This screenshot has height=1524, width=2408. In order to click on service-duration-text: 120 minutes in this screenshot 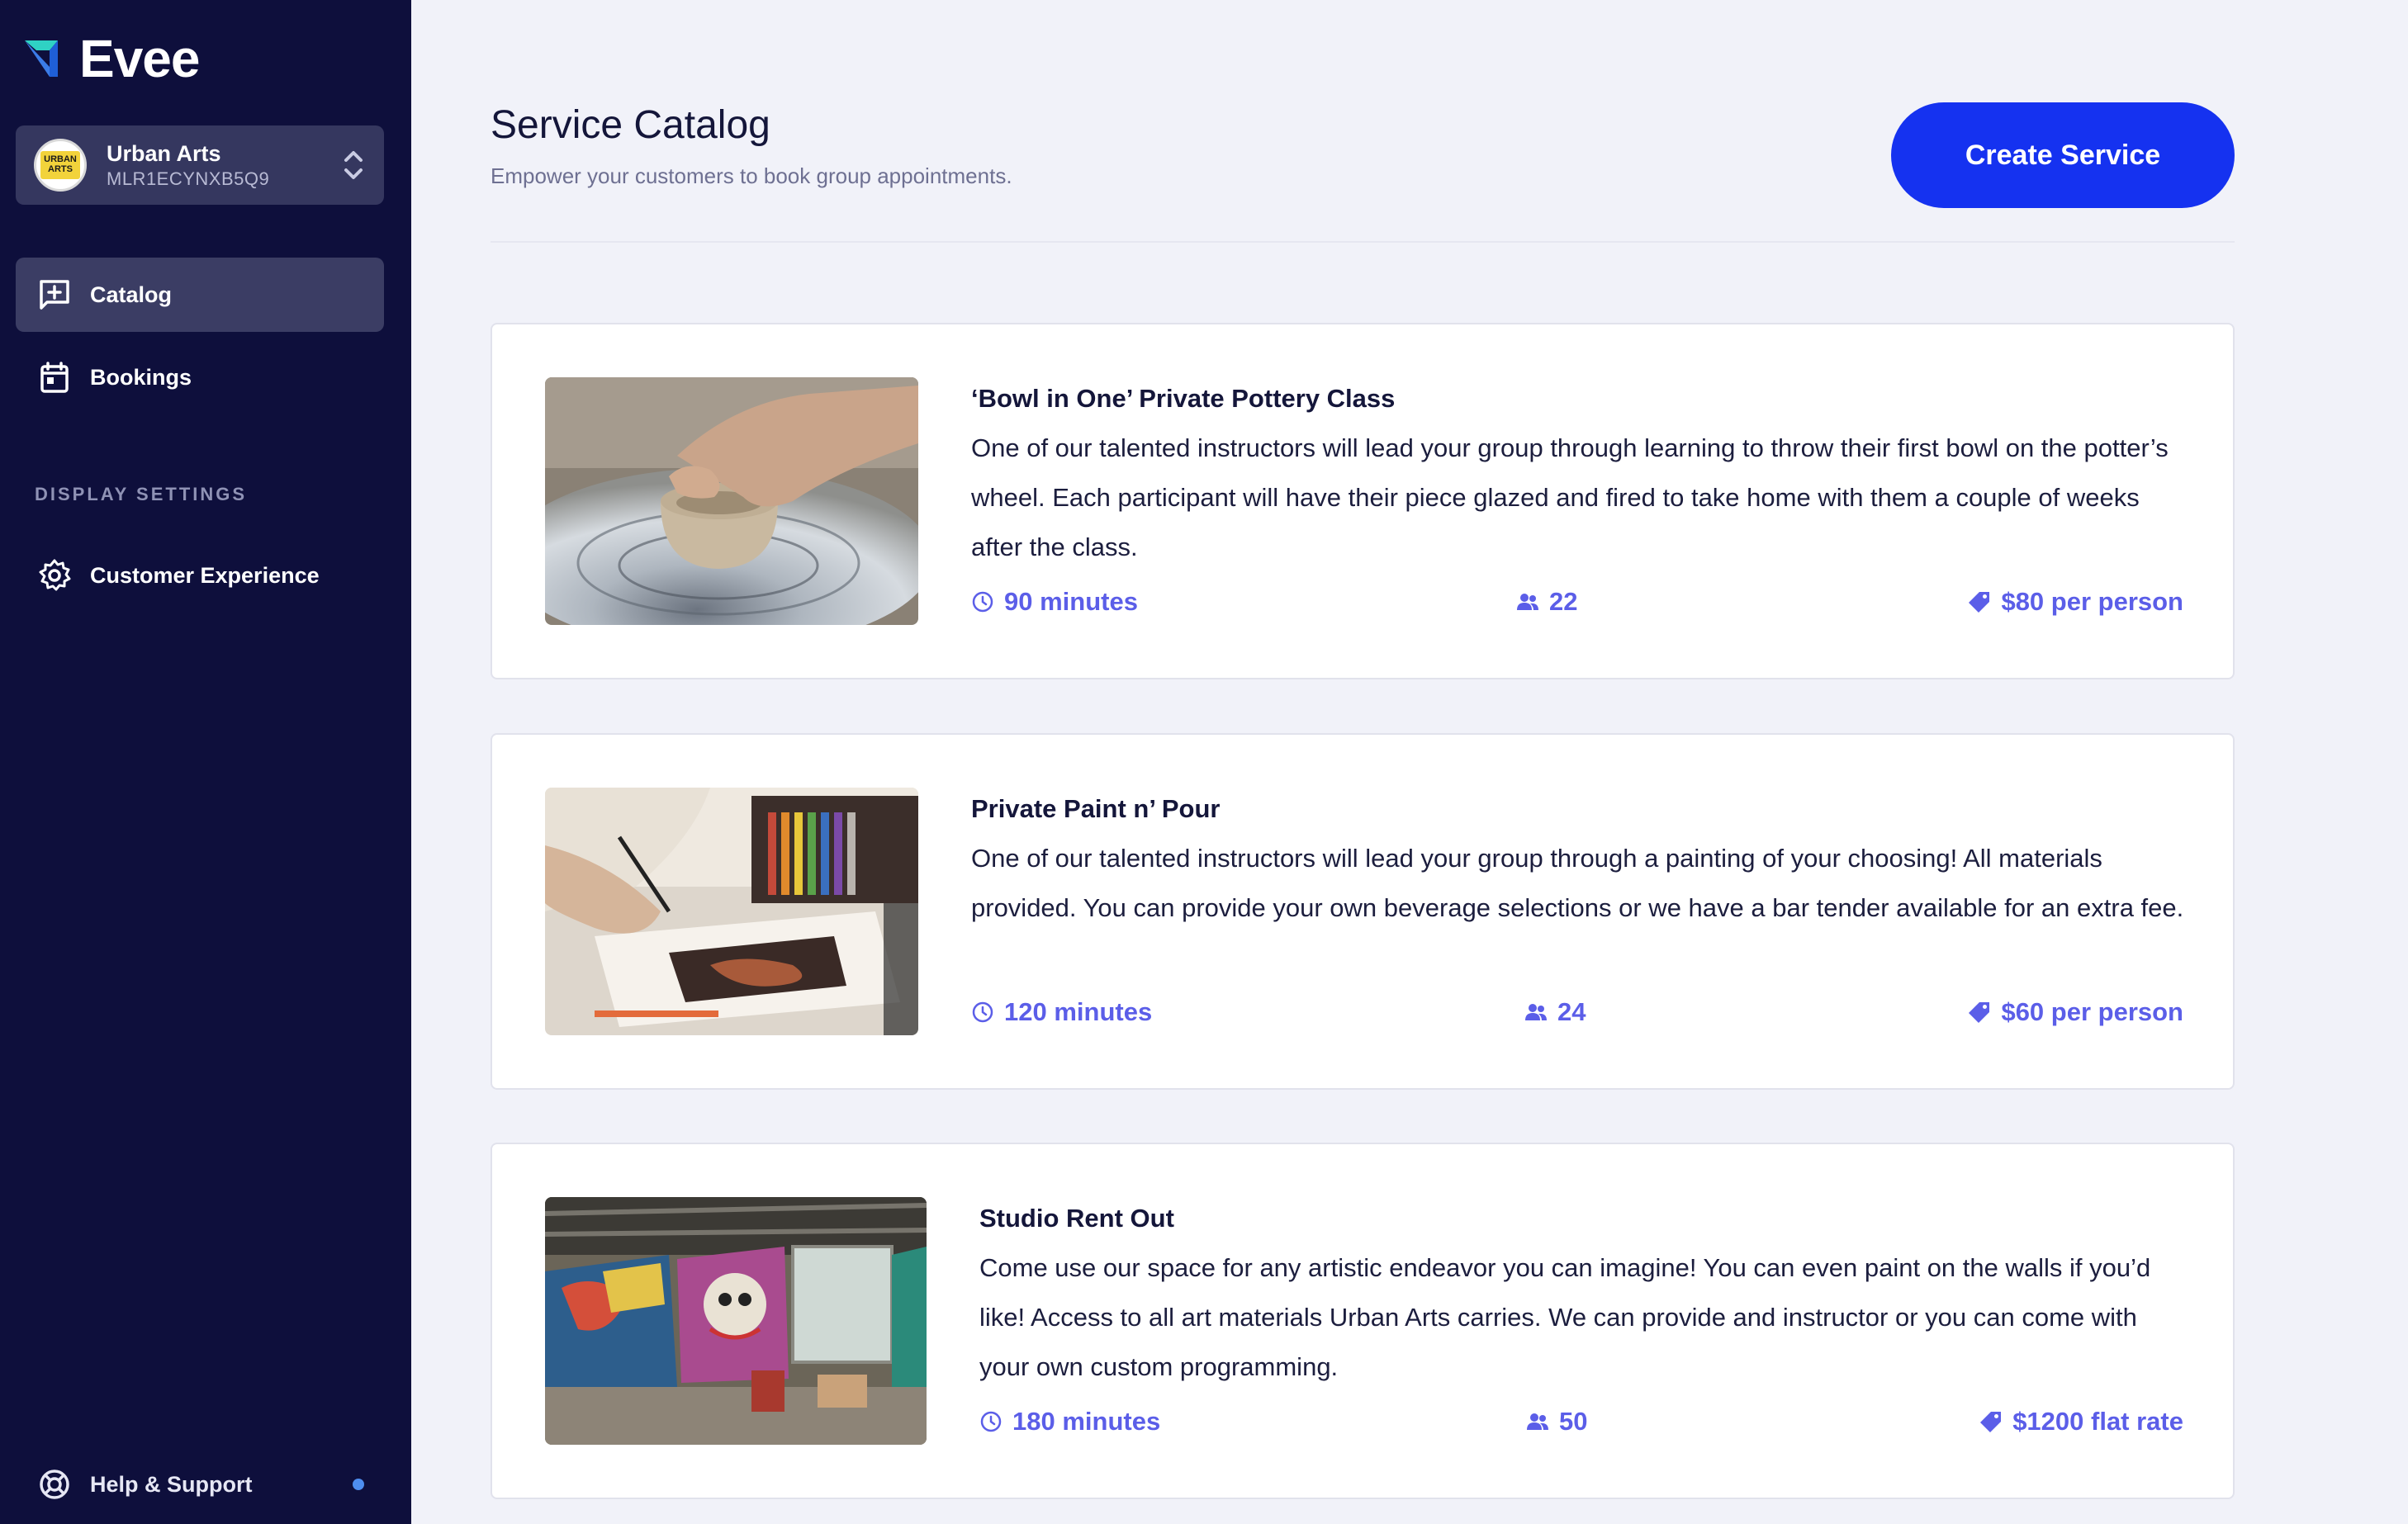, I will do `click(1078, 1011)`.